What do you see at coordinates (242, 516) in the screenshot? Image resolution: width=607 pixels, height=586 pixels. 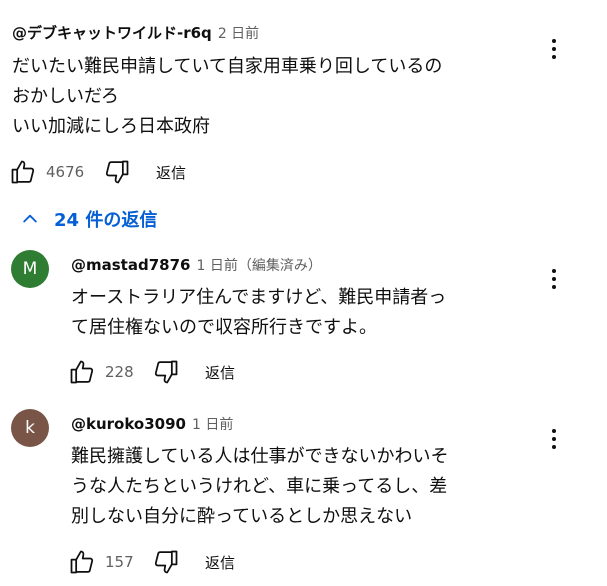 I see `reply-line: 別しない自分に酔っているとしか思えない` at bounding box center [242, 516].